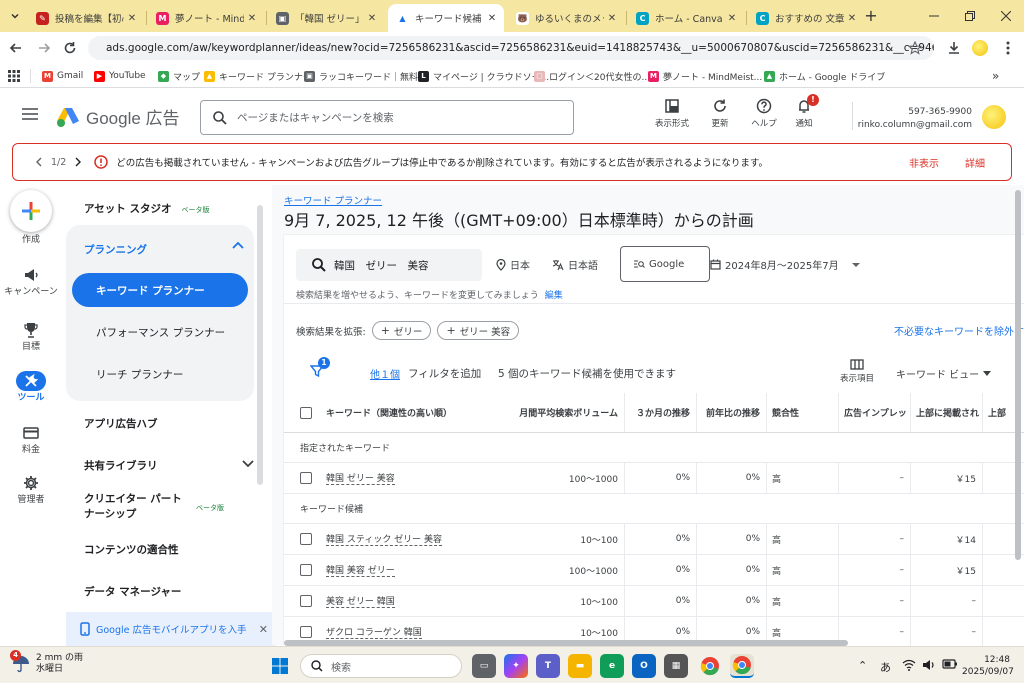 The height and width of the screenshot is (683, 1024). I want to click on alert-dismiss-button: 非表示, so click(924, 162).